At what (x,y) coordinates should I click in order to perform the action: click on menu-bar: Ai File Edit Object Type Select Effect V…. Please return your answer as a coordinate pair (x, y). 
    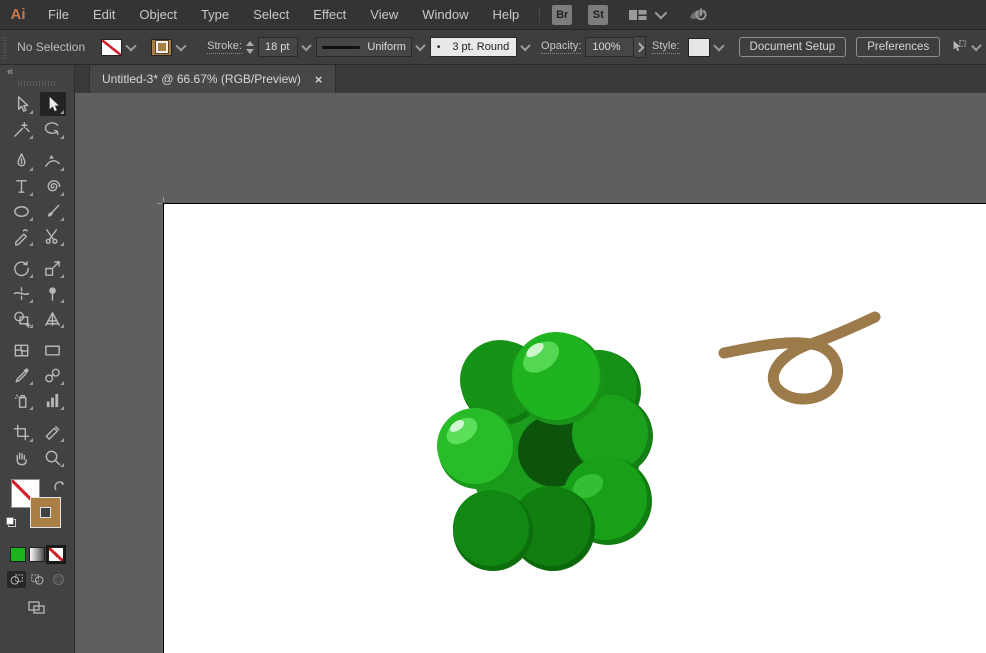
    Looking at the image, I should click on (493, 15).